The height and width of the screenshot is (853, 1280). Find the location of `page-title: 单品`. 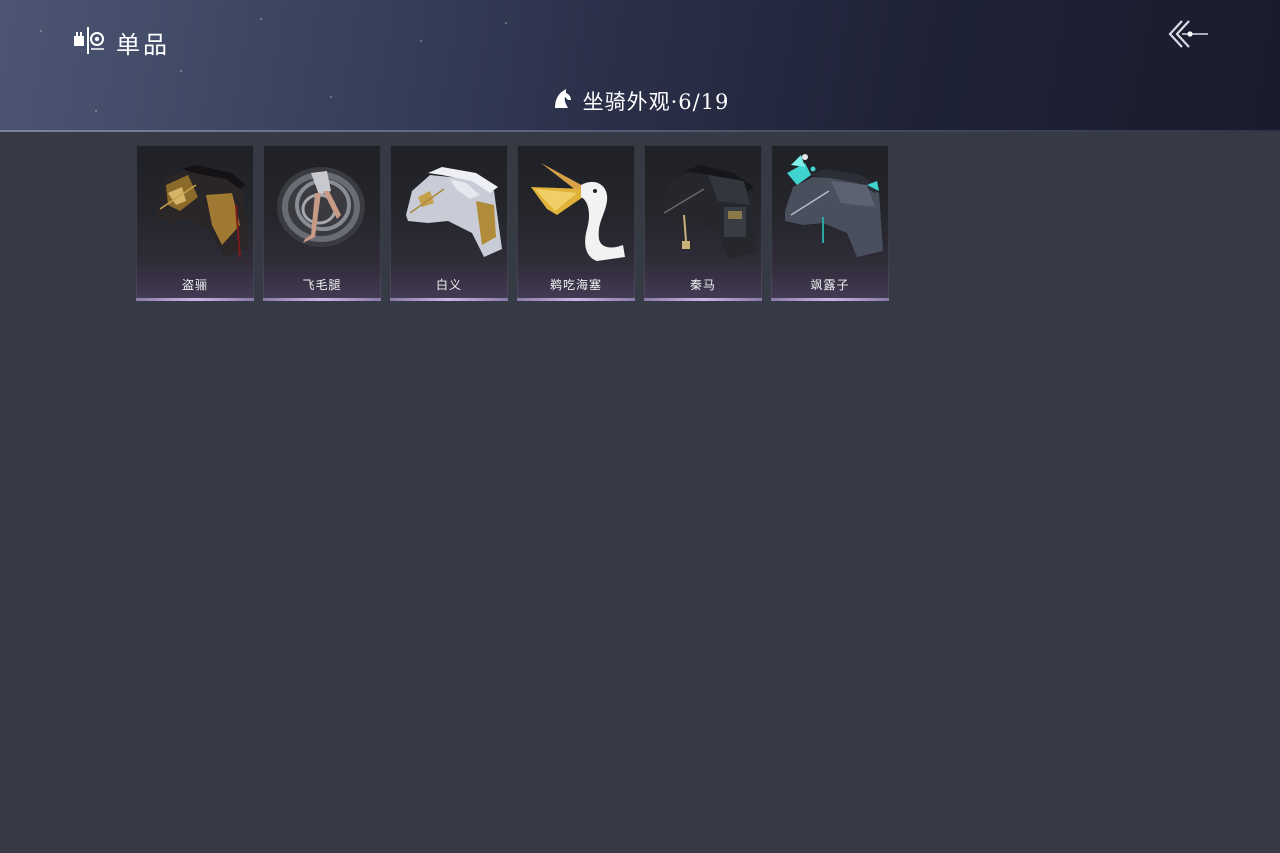

page-title: 单品 is located at coordinates (143, 44).